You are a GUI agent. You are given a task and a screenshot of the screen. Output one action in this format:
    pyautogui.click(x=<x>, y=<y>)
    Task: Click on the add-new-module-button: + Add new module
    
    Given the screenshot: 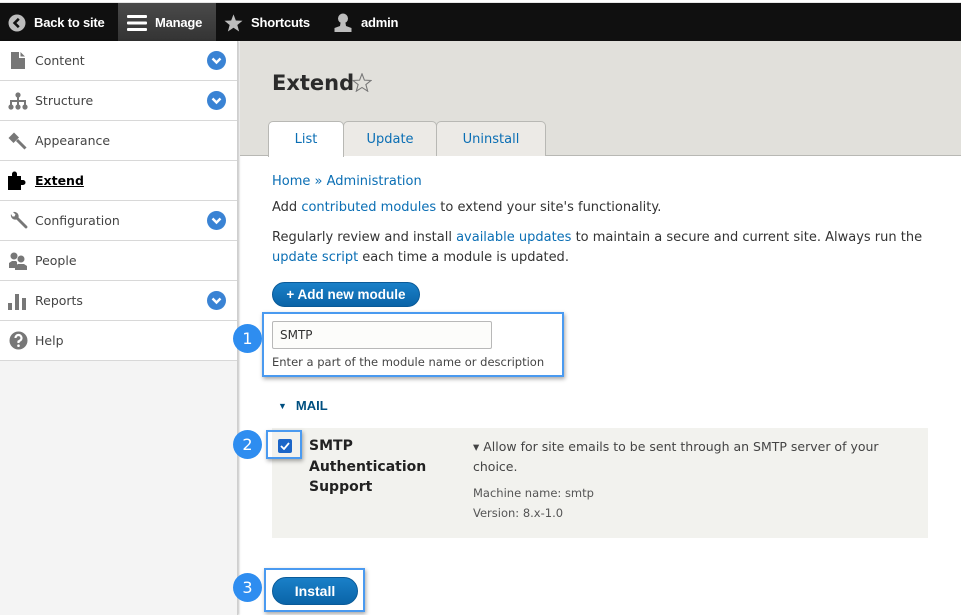 What is the action you would take?
    pyautogui.click(x=346, y=294)
    